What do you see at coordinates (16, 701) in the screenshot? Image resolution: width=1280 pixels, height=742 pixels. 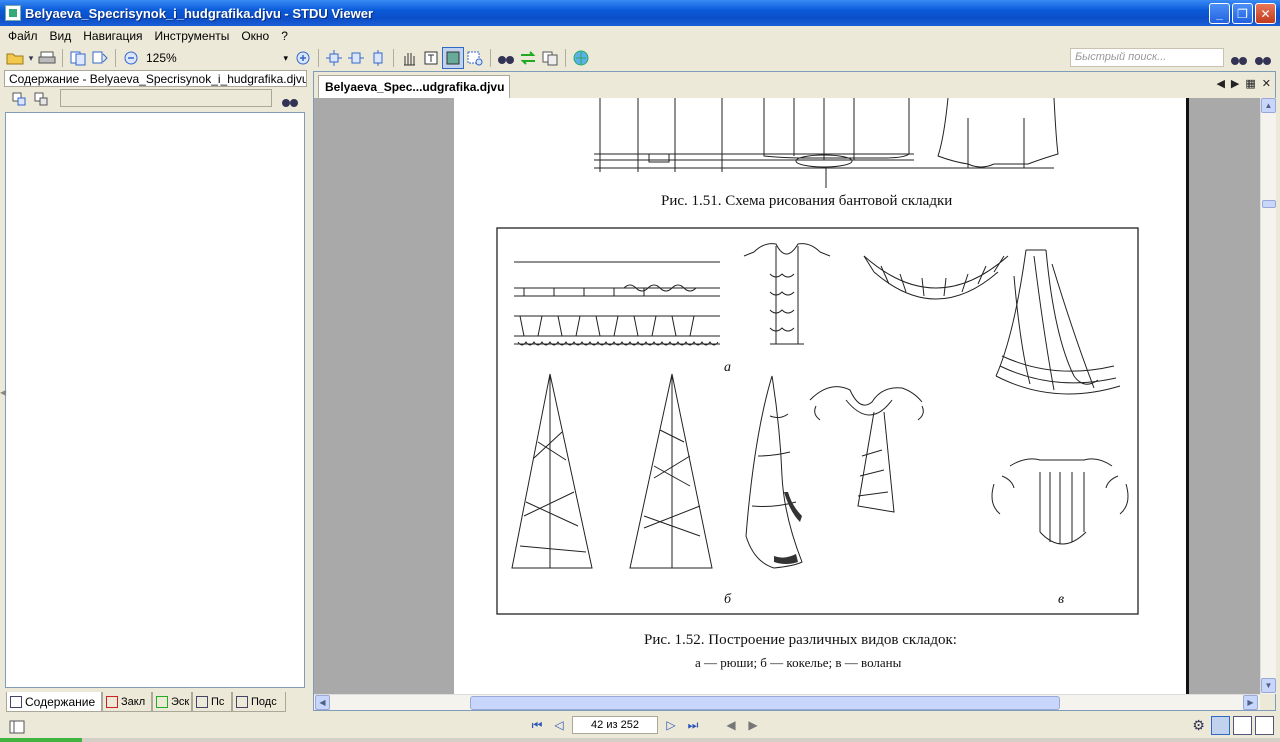 I see `contents-icon` at bounding box center [16, 701].